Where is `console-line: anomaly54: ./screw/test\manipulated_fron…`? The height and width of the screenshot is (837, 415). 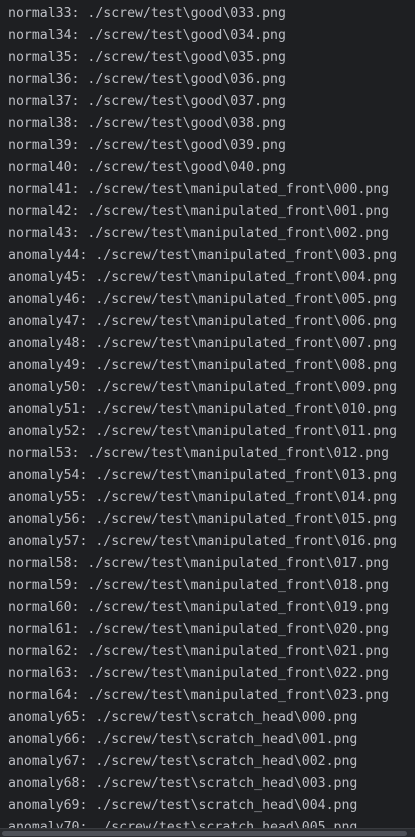
console-line: anomaly54: ./screw/test\manipulated_fron… is located at coordinates (203, 475).